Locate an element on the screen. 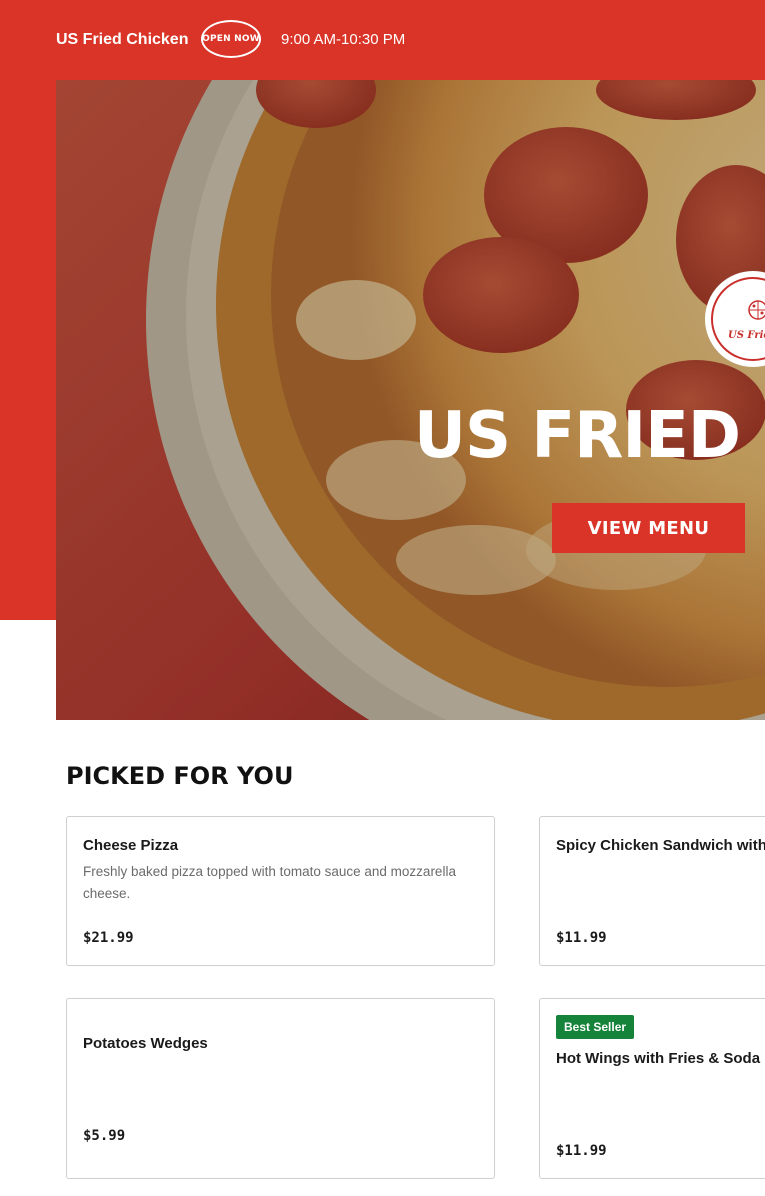  menu-item-name: Hot Wings with Fries & Soda is located at coordinates (658, 1058).